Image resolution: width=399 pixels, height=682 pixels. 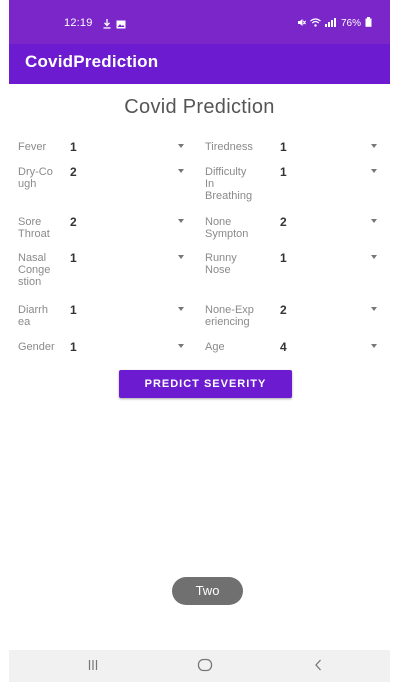 I want to click on none-experiencing-value: 2, so click(x=283, y=310).